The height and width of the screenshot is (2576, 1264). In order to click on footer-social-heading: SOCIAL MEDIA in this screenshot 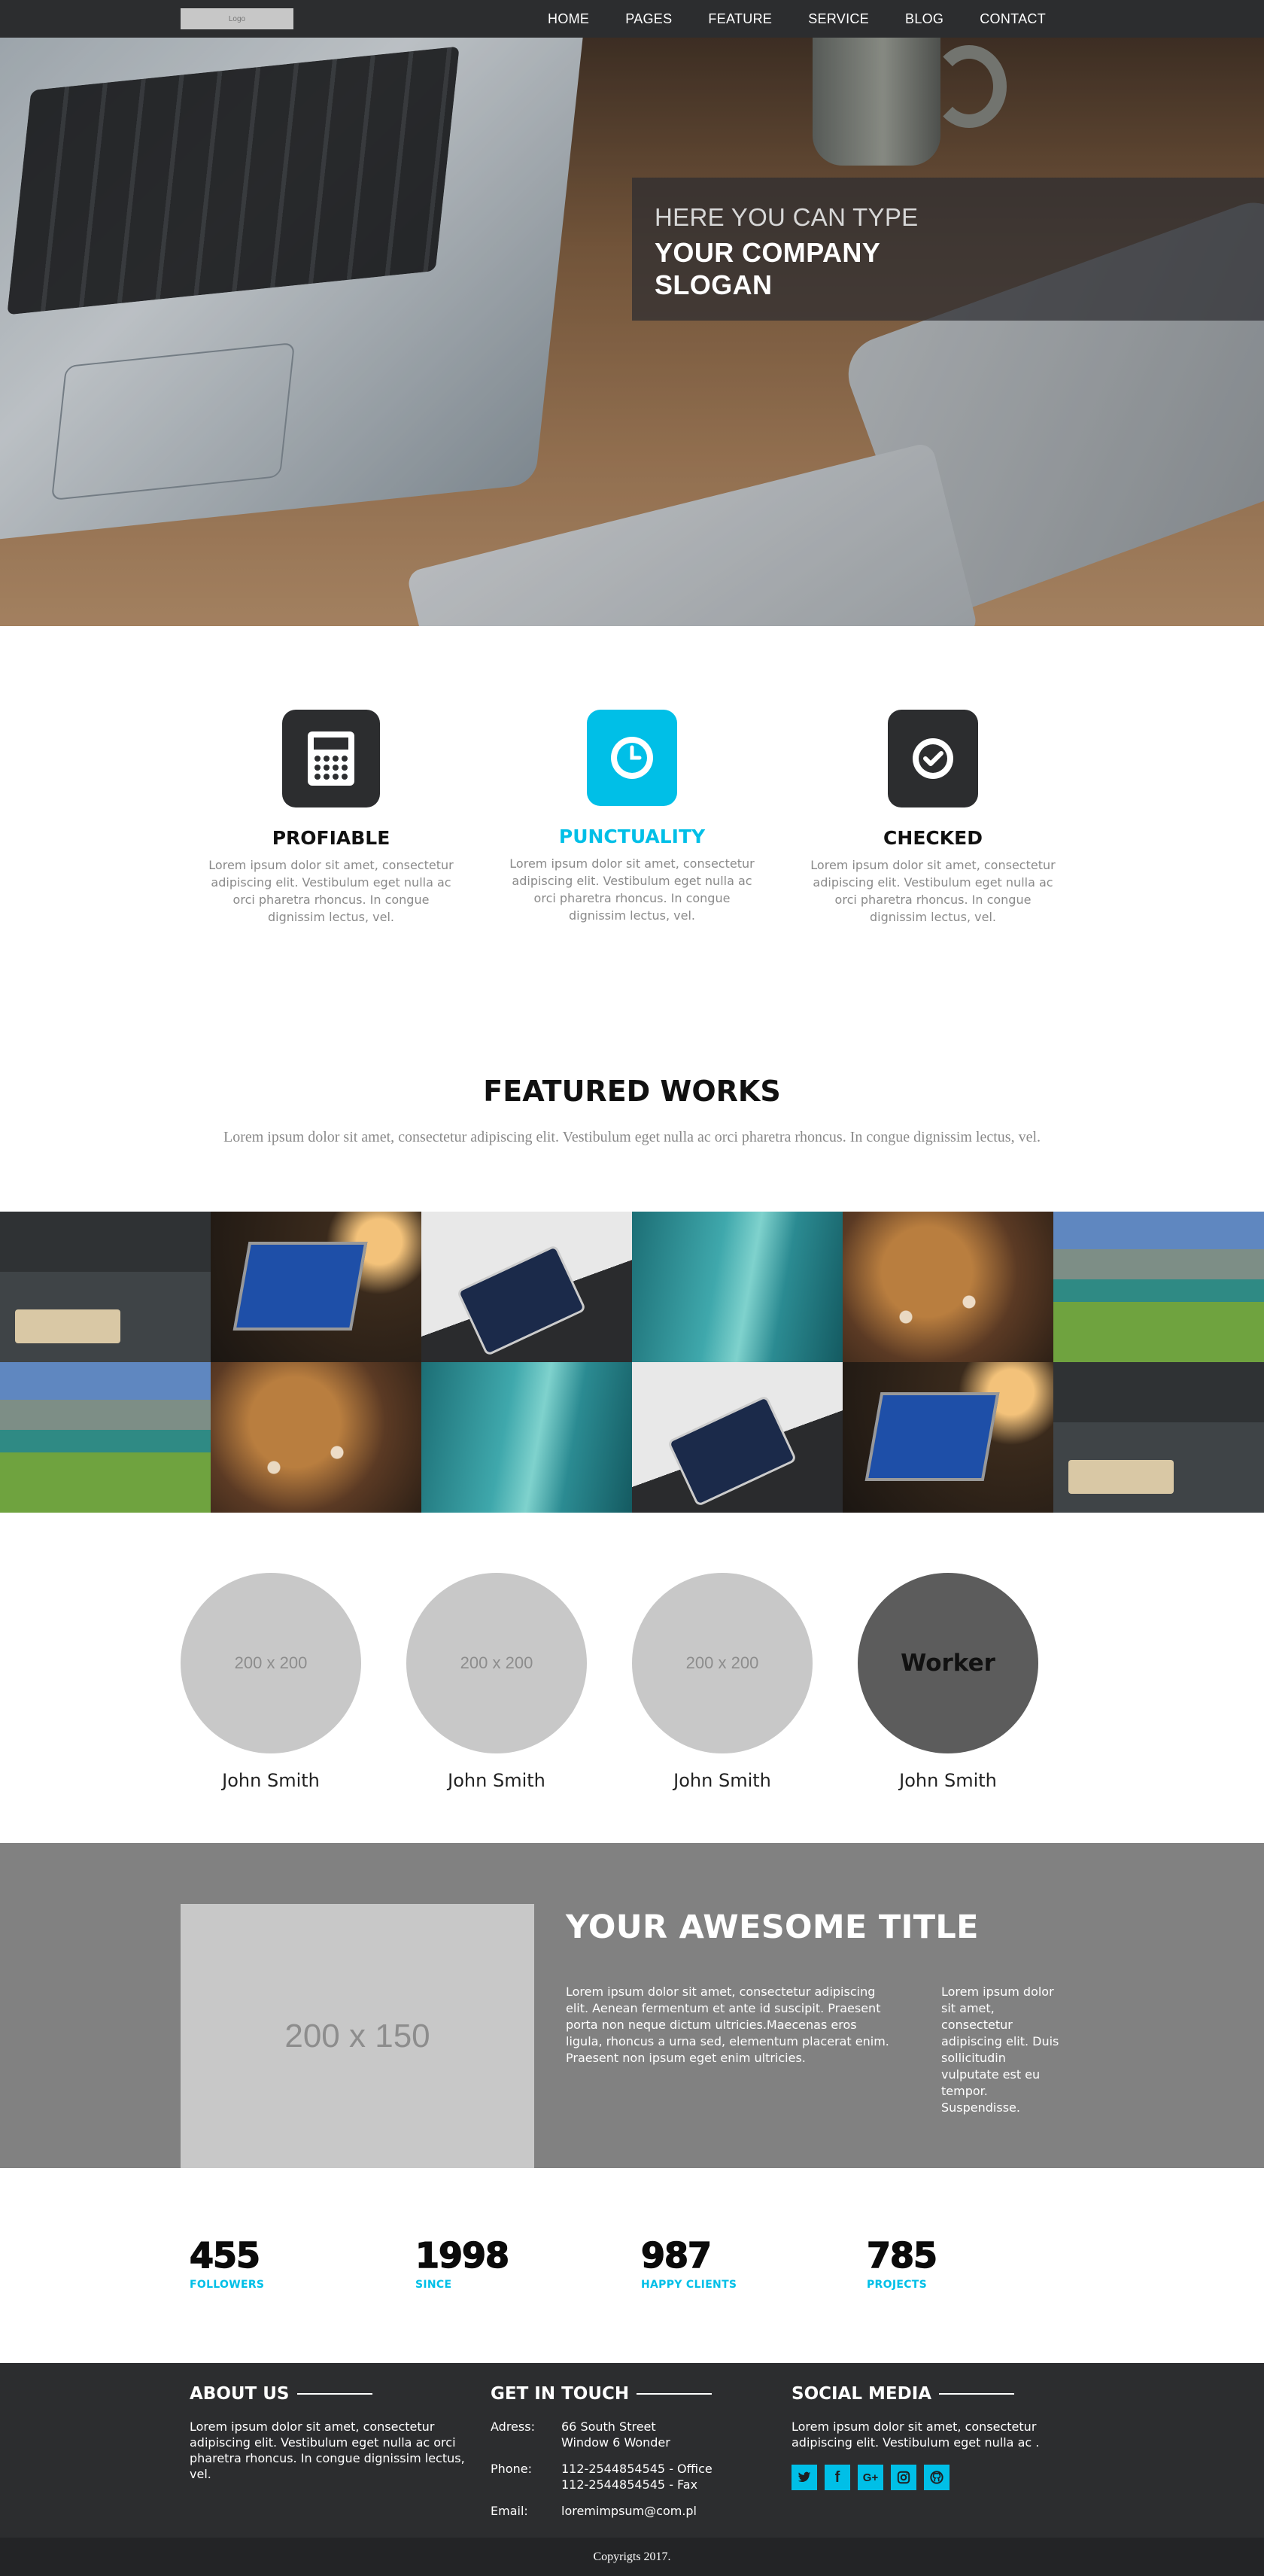, I will do `click(903, 2394)`.